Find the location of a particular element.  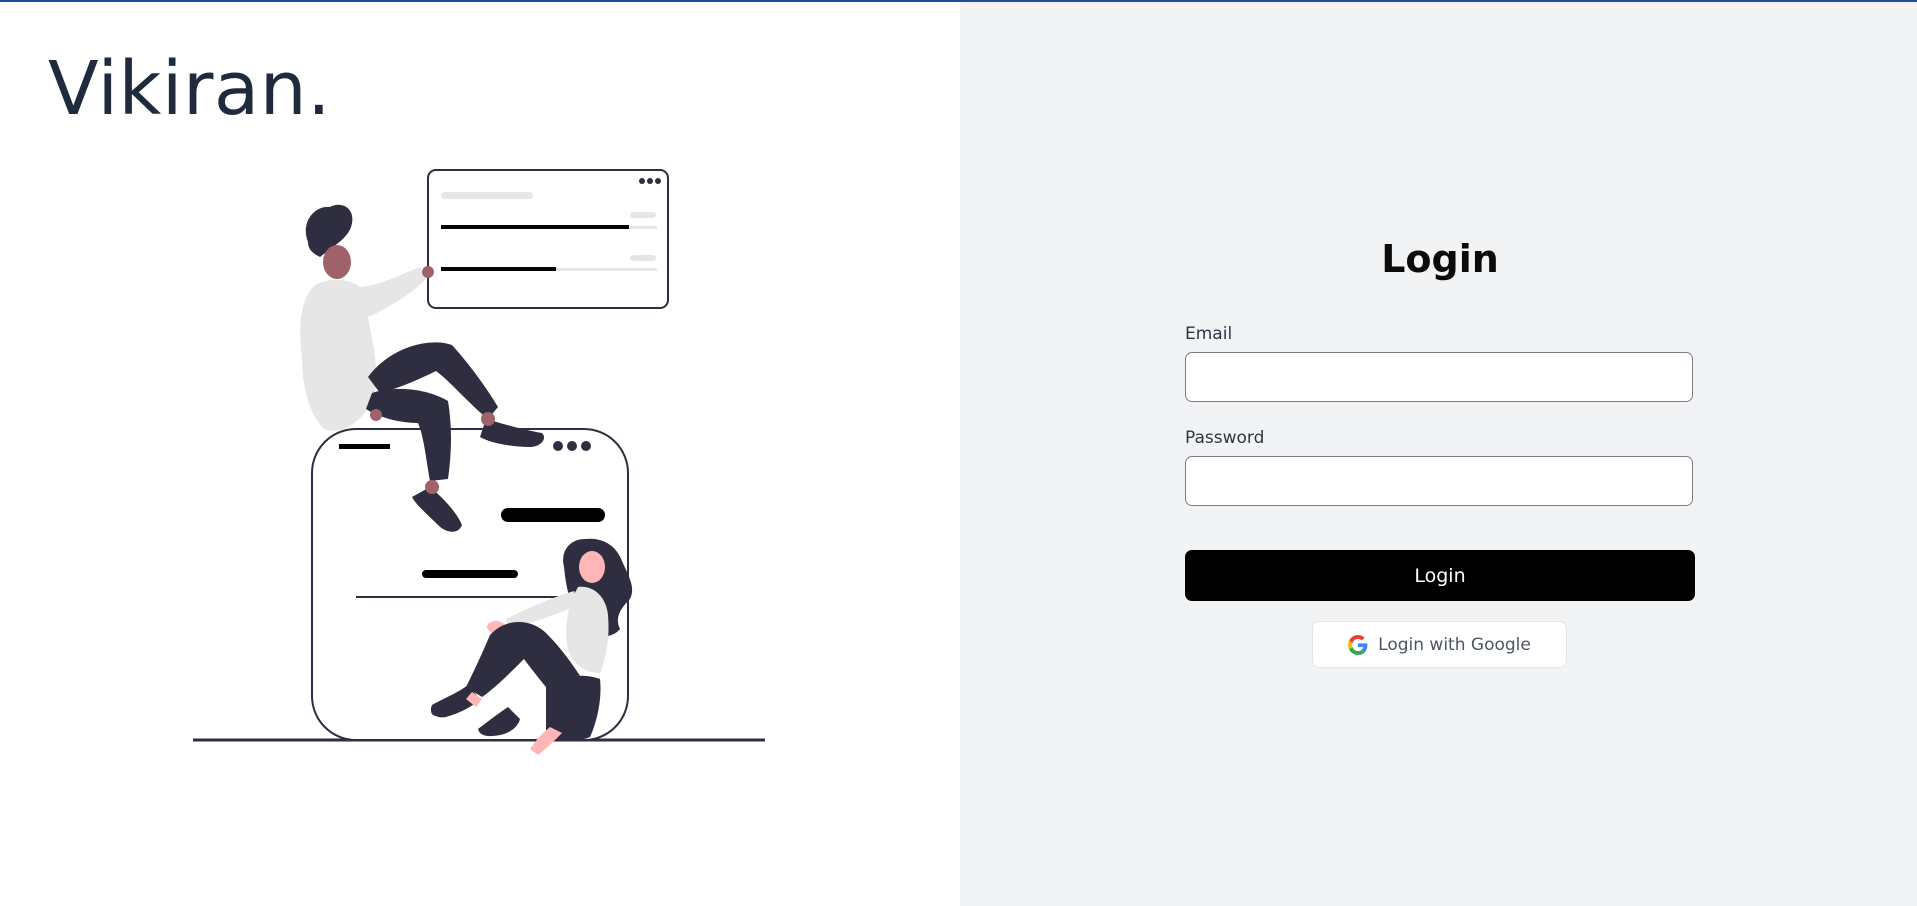

email-field is located at coordinates (1439, 377).